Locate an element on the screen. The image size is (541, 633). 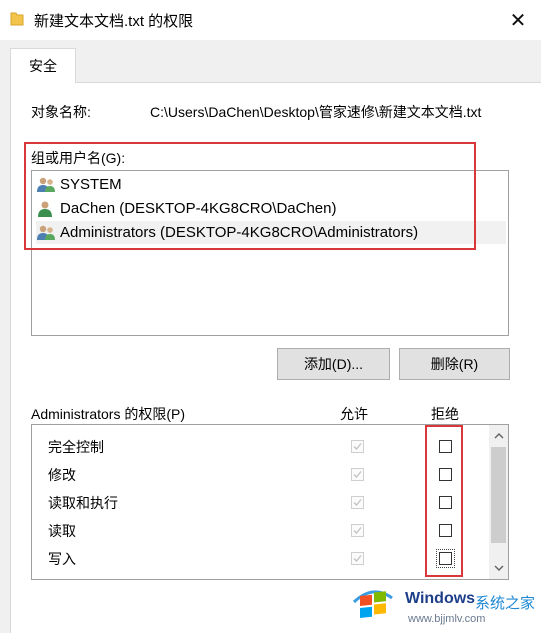
permission-row-modify: 修改 is located at coordinates (62, 475).